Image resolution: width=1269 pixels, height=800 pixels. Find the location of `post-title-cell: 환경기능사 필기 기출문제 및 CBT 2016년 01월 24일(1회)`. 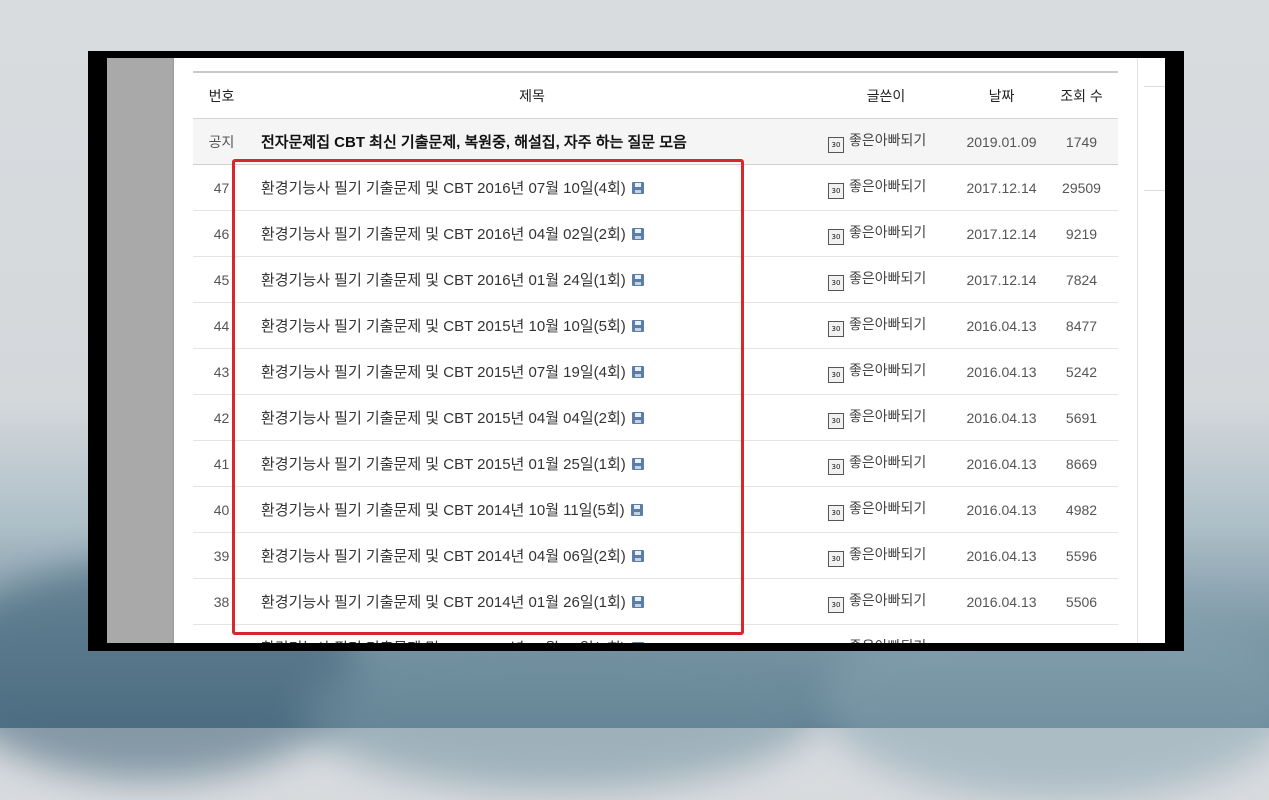

post-title-cell: 환경기능사 필기 기출문제 및 CBT 2016년 01월 24일(1회) is located at coordinates (532, 279).